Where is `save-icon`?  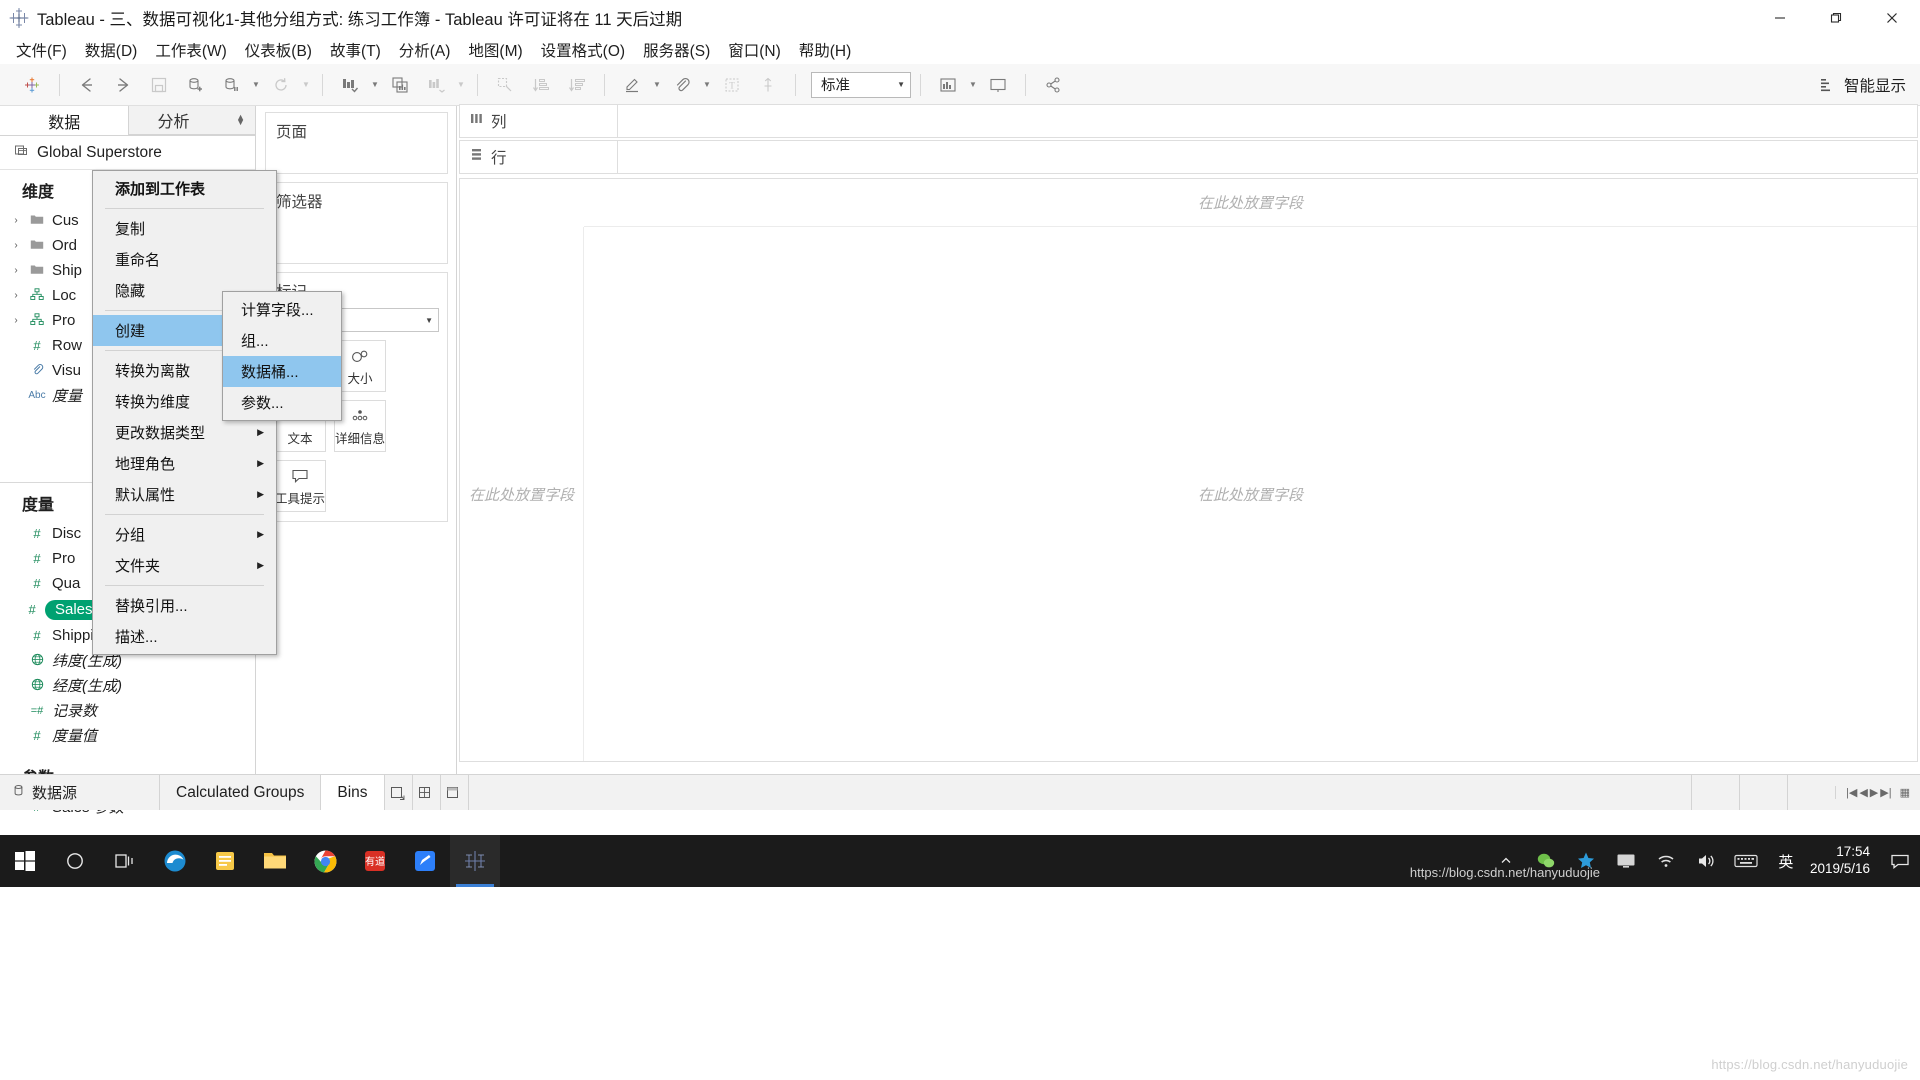 save-icon is located at coordinates (159, 85).